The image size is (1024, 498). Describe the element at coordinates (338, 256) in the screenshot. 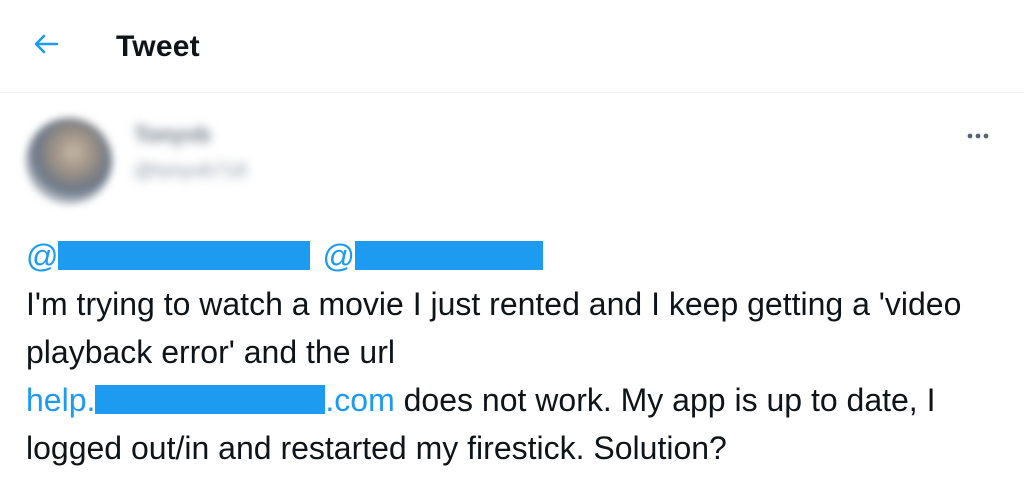

I see `mention-at-2: @` at that location.